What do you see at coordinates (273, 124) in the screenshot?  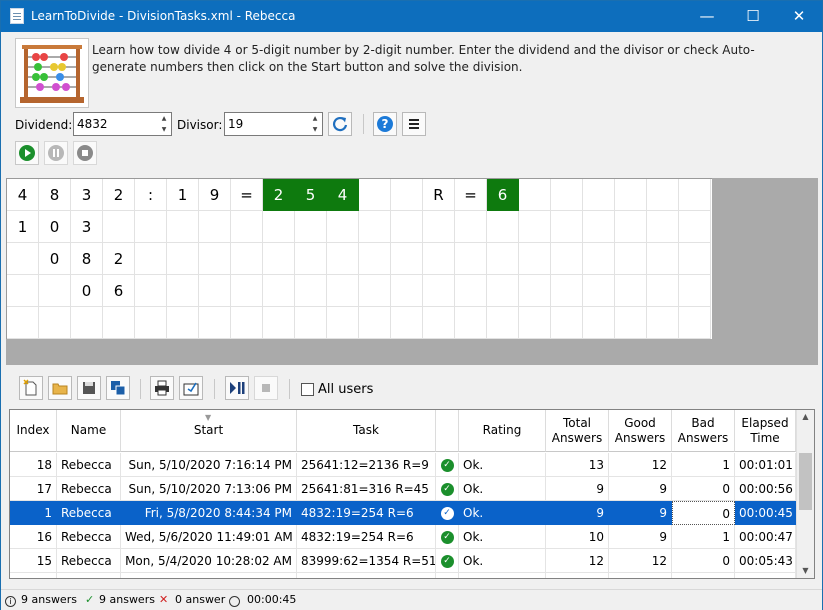 I see `divisor-spinner: ▲▼` at bounding box center [273, 124].